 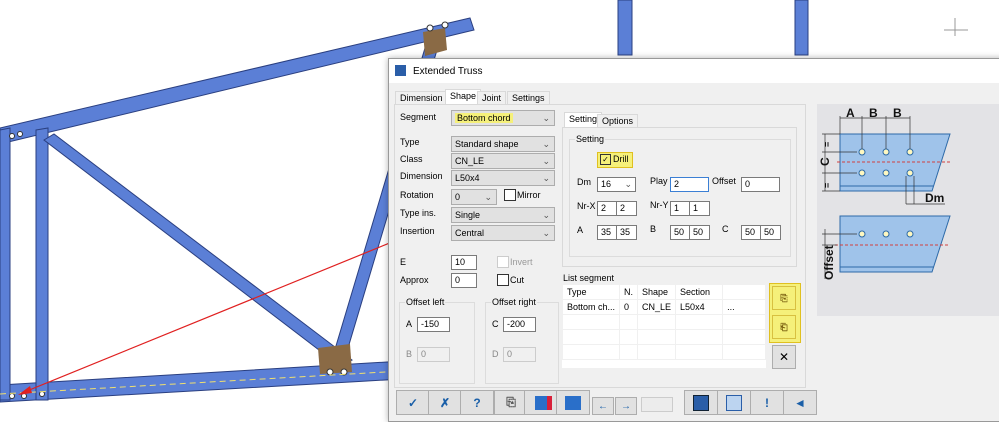 What do you see at coordinates (464, 262) in the screenshot?
I see `e-input: 10` at bounding box center [464, 262].